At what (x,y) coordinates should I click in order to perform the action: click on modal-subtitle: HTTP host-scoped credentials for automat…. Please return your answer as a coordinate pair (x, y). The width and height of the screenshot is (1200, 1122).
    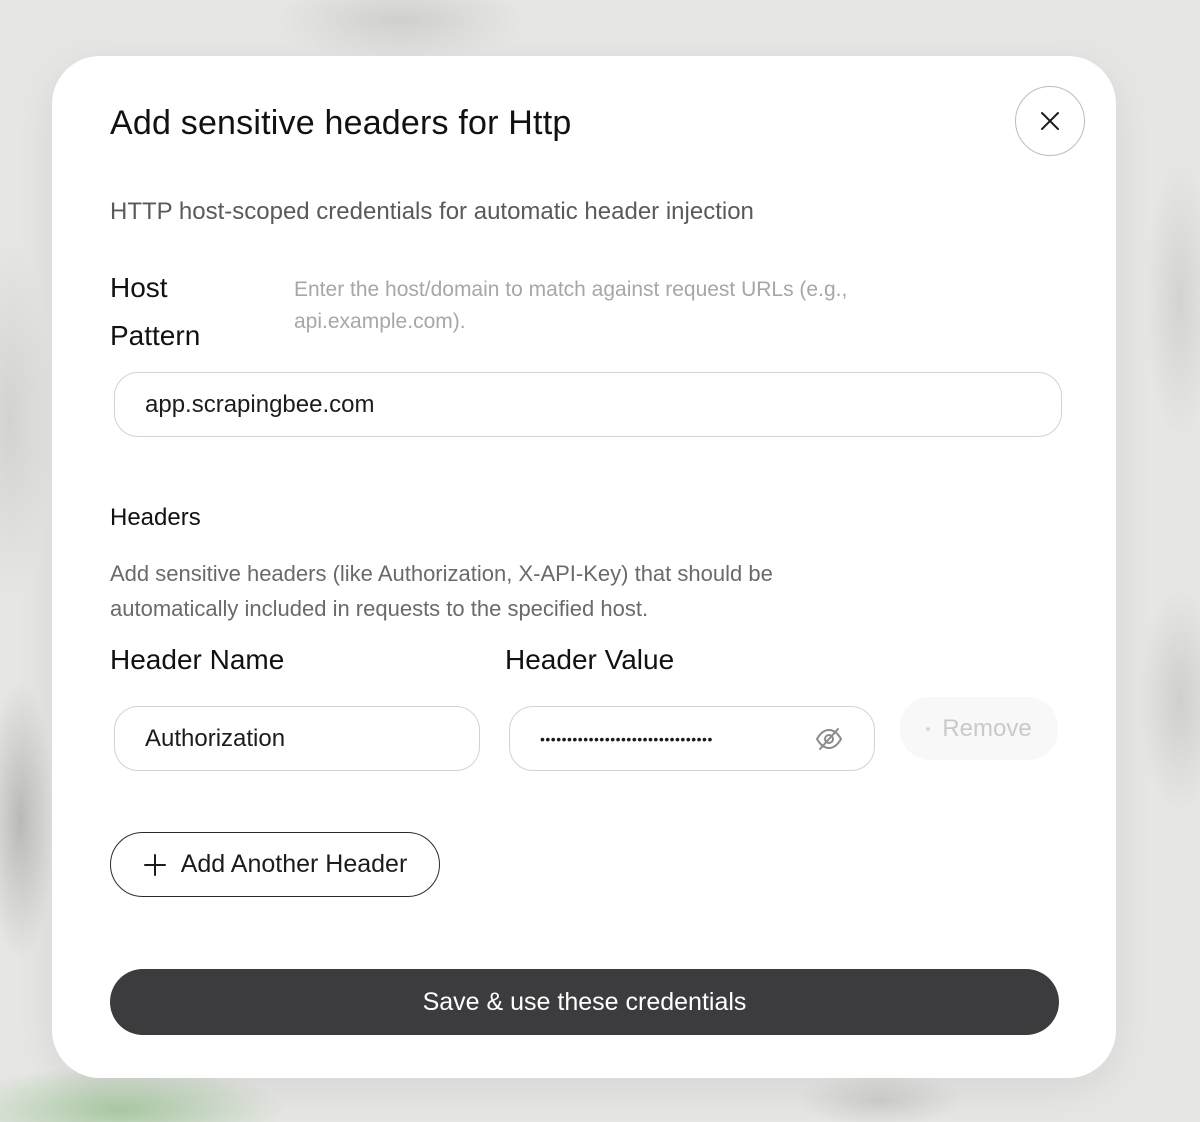
    Looking at the image, I should click on (432, 211).